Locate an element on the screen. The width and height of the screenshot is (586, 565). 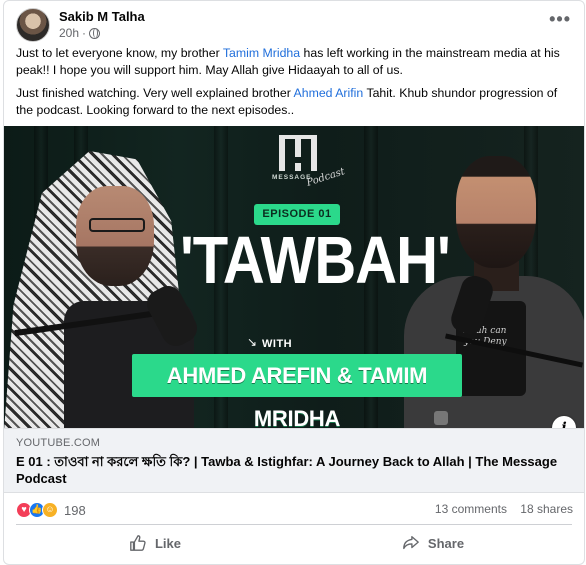
reaction-count: 198 is located at coordinates (75, 510).